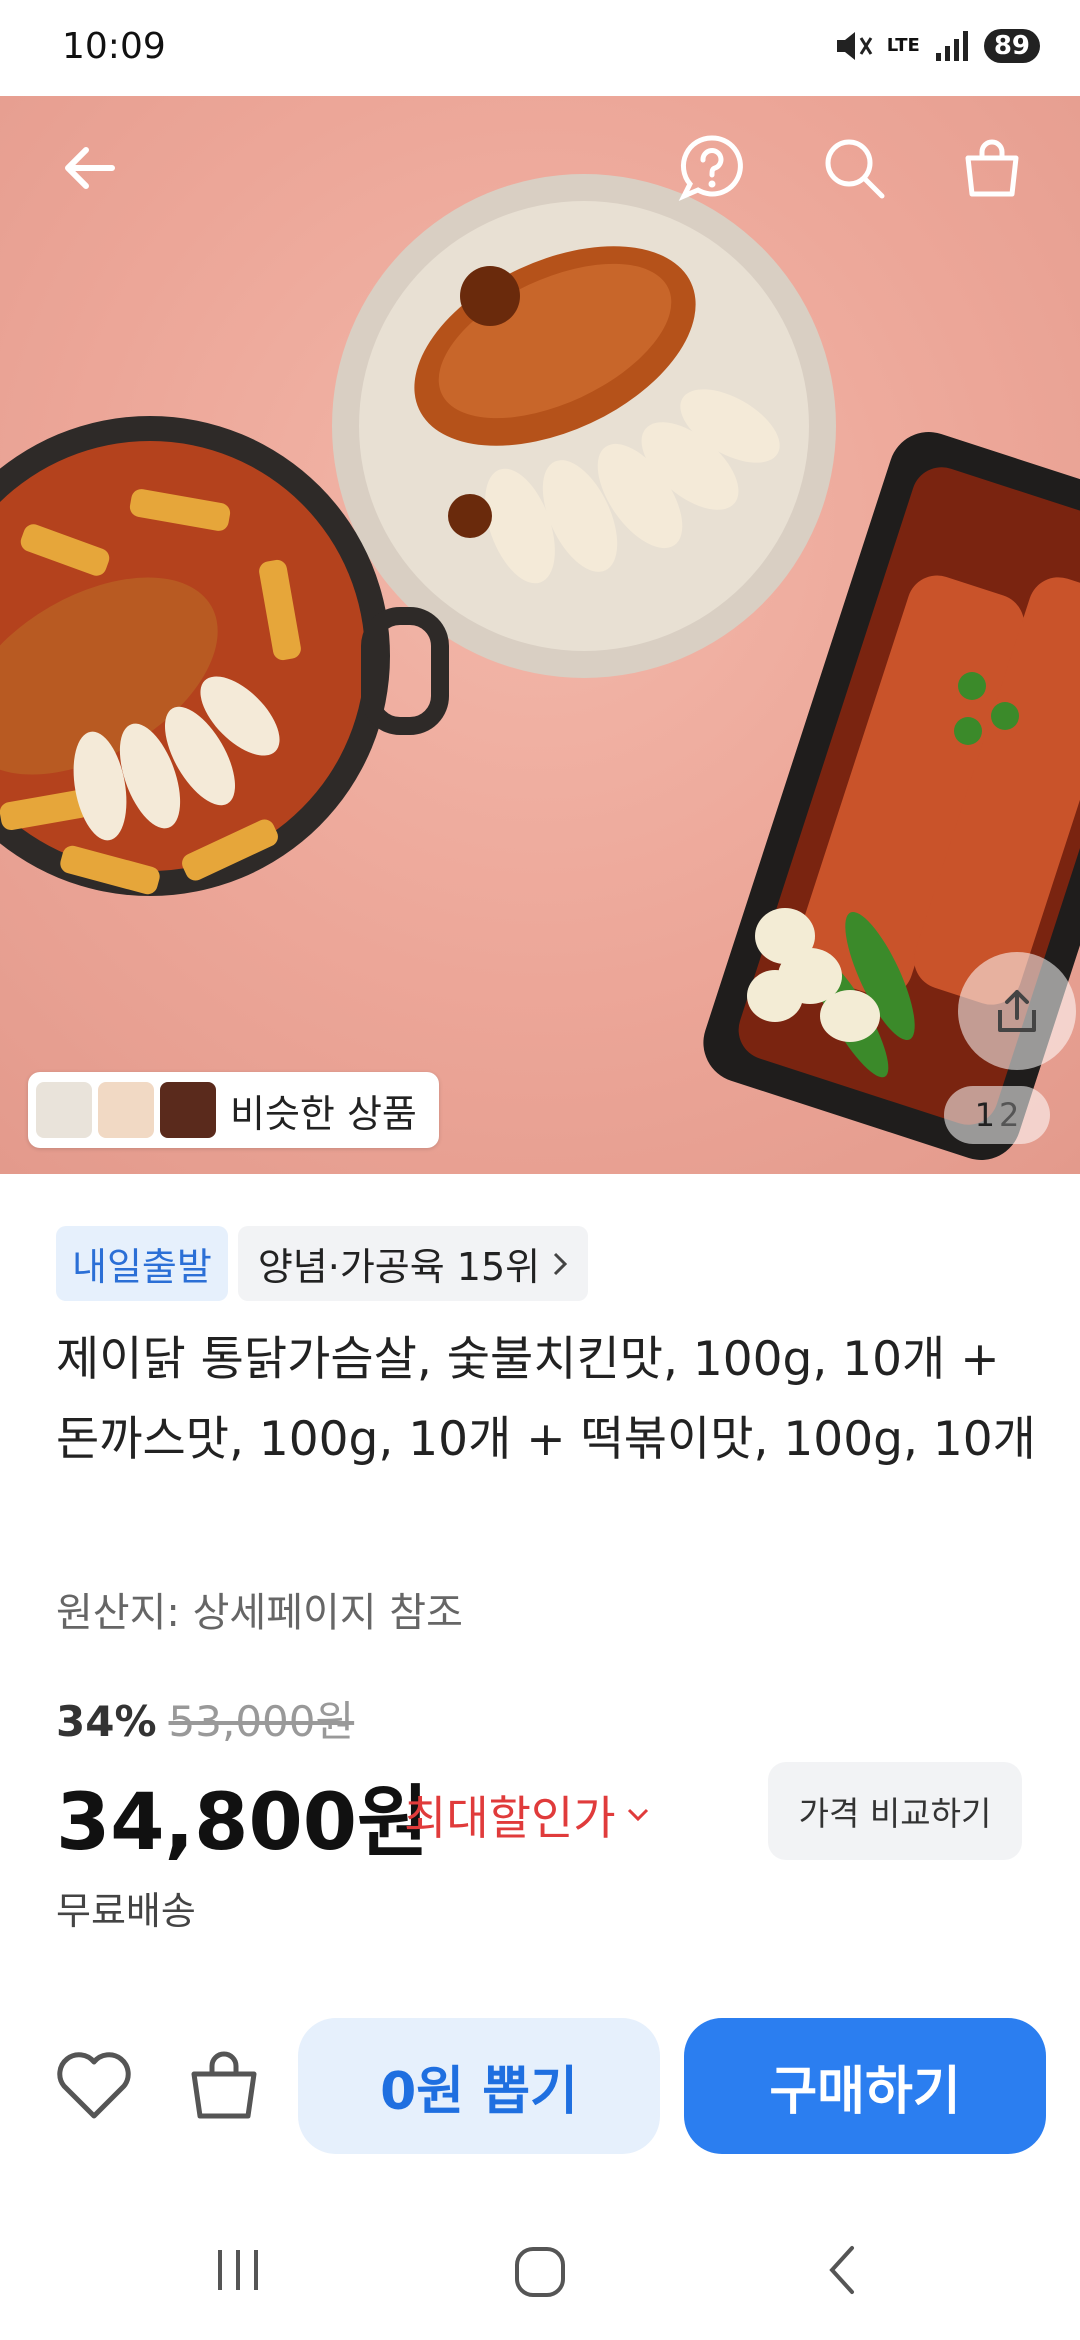 This screenshot has width=1080, height=2340. I want to click on badge-row: 내일출발 양념·가공육 15위, so click(322, 1263).